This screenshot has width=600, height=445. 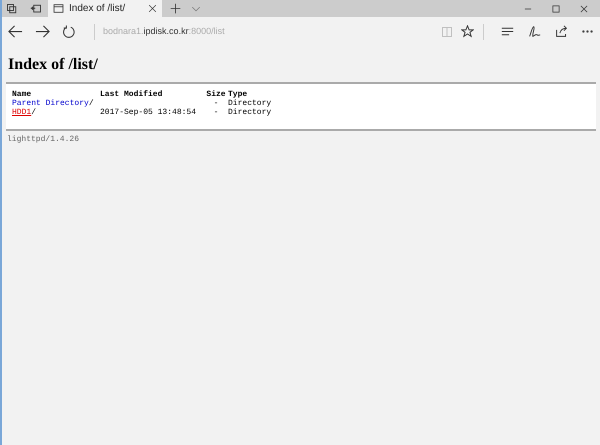 I want to click on column-header: Type, so click(x=238, y=94).